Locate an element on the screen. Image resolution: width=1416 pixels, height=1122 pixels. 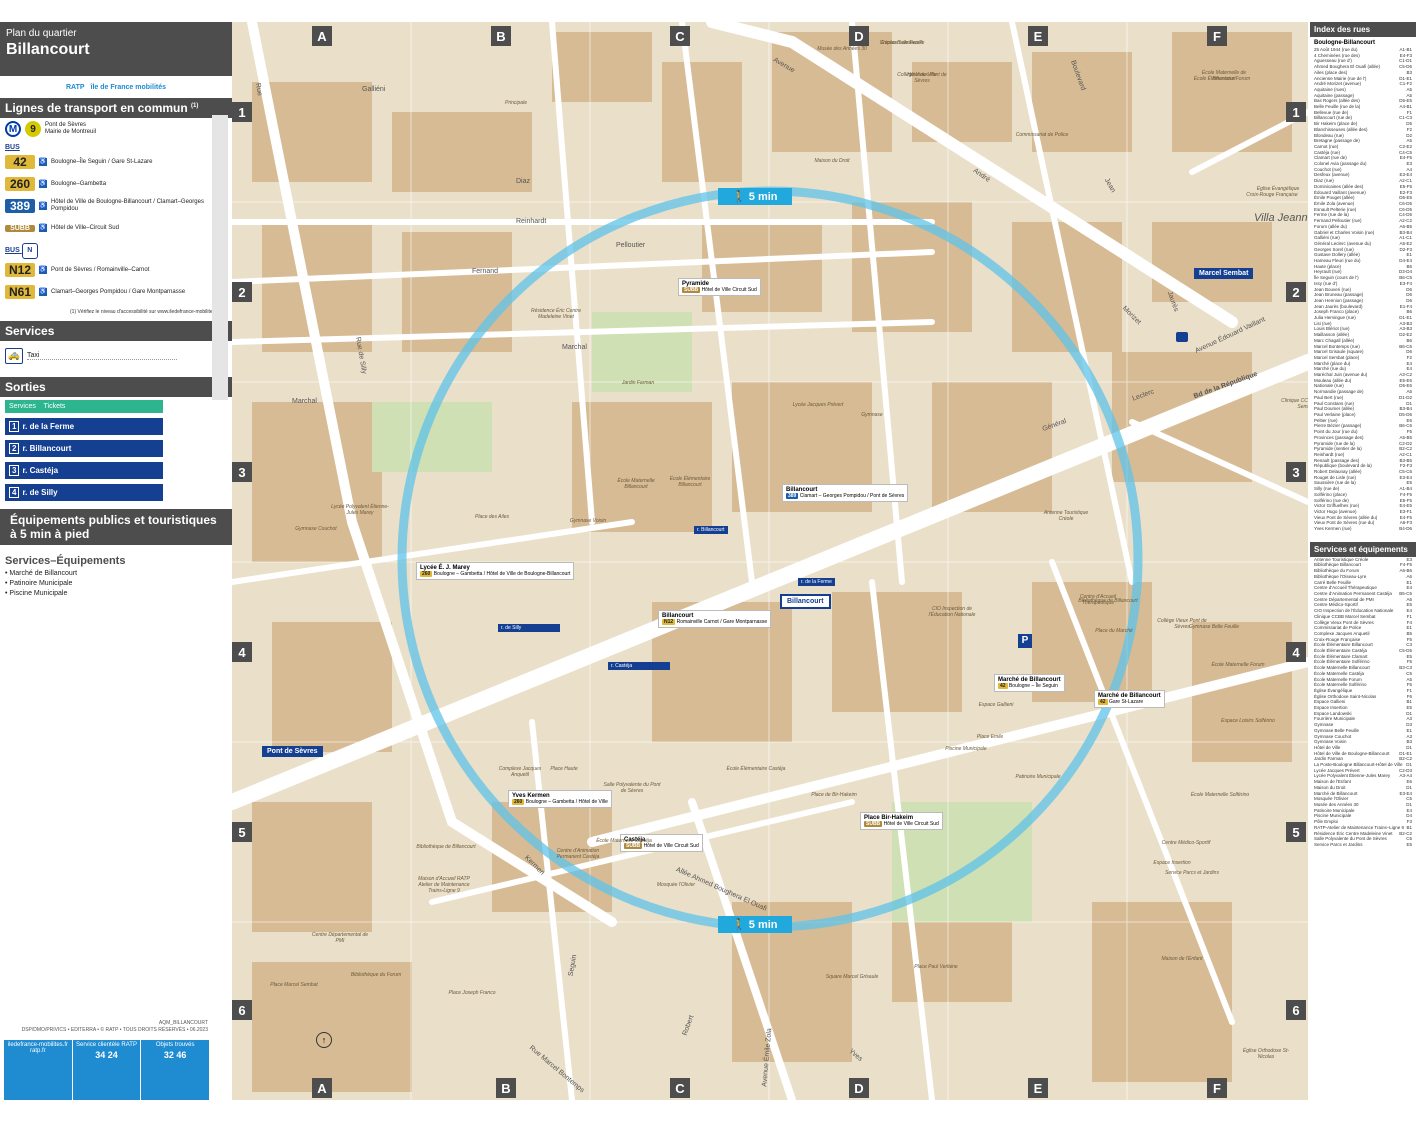
index-street-name: Marc Chagall (allée) is located at coordinates (1334, 340).